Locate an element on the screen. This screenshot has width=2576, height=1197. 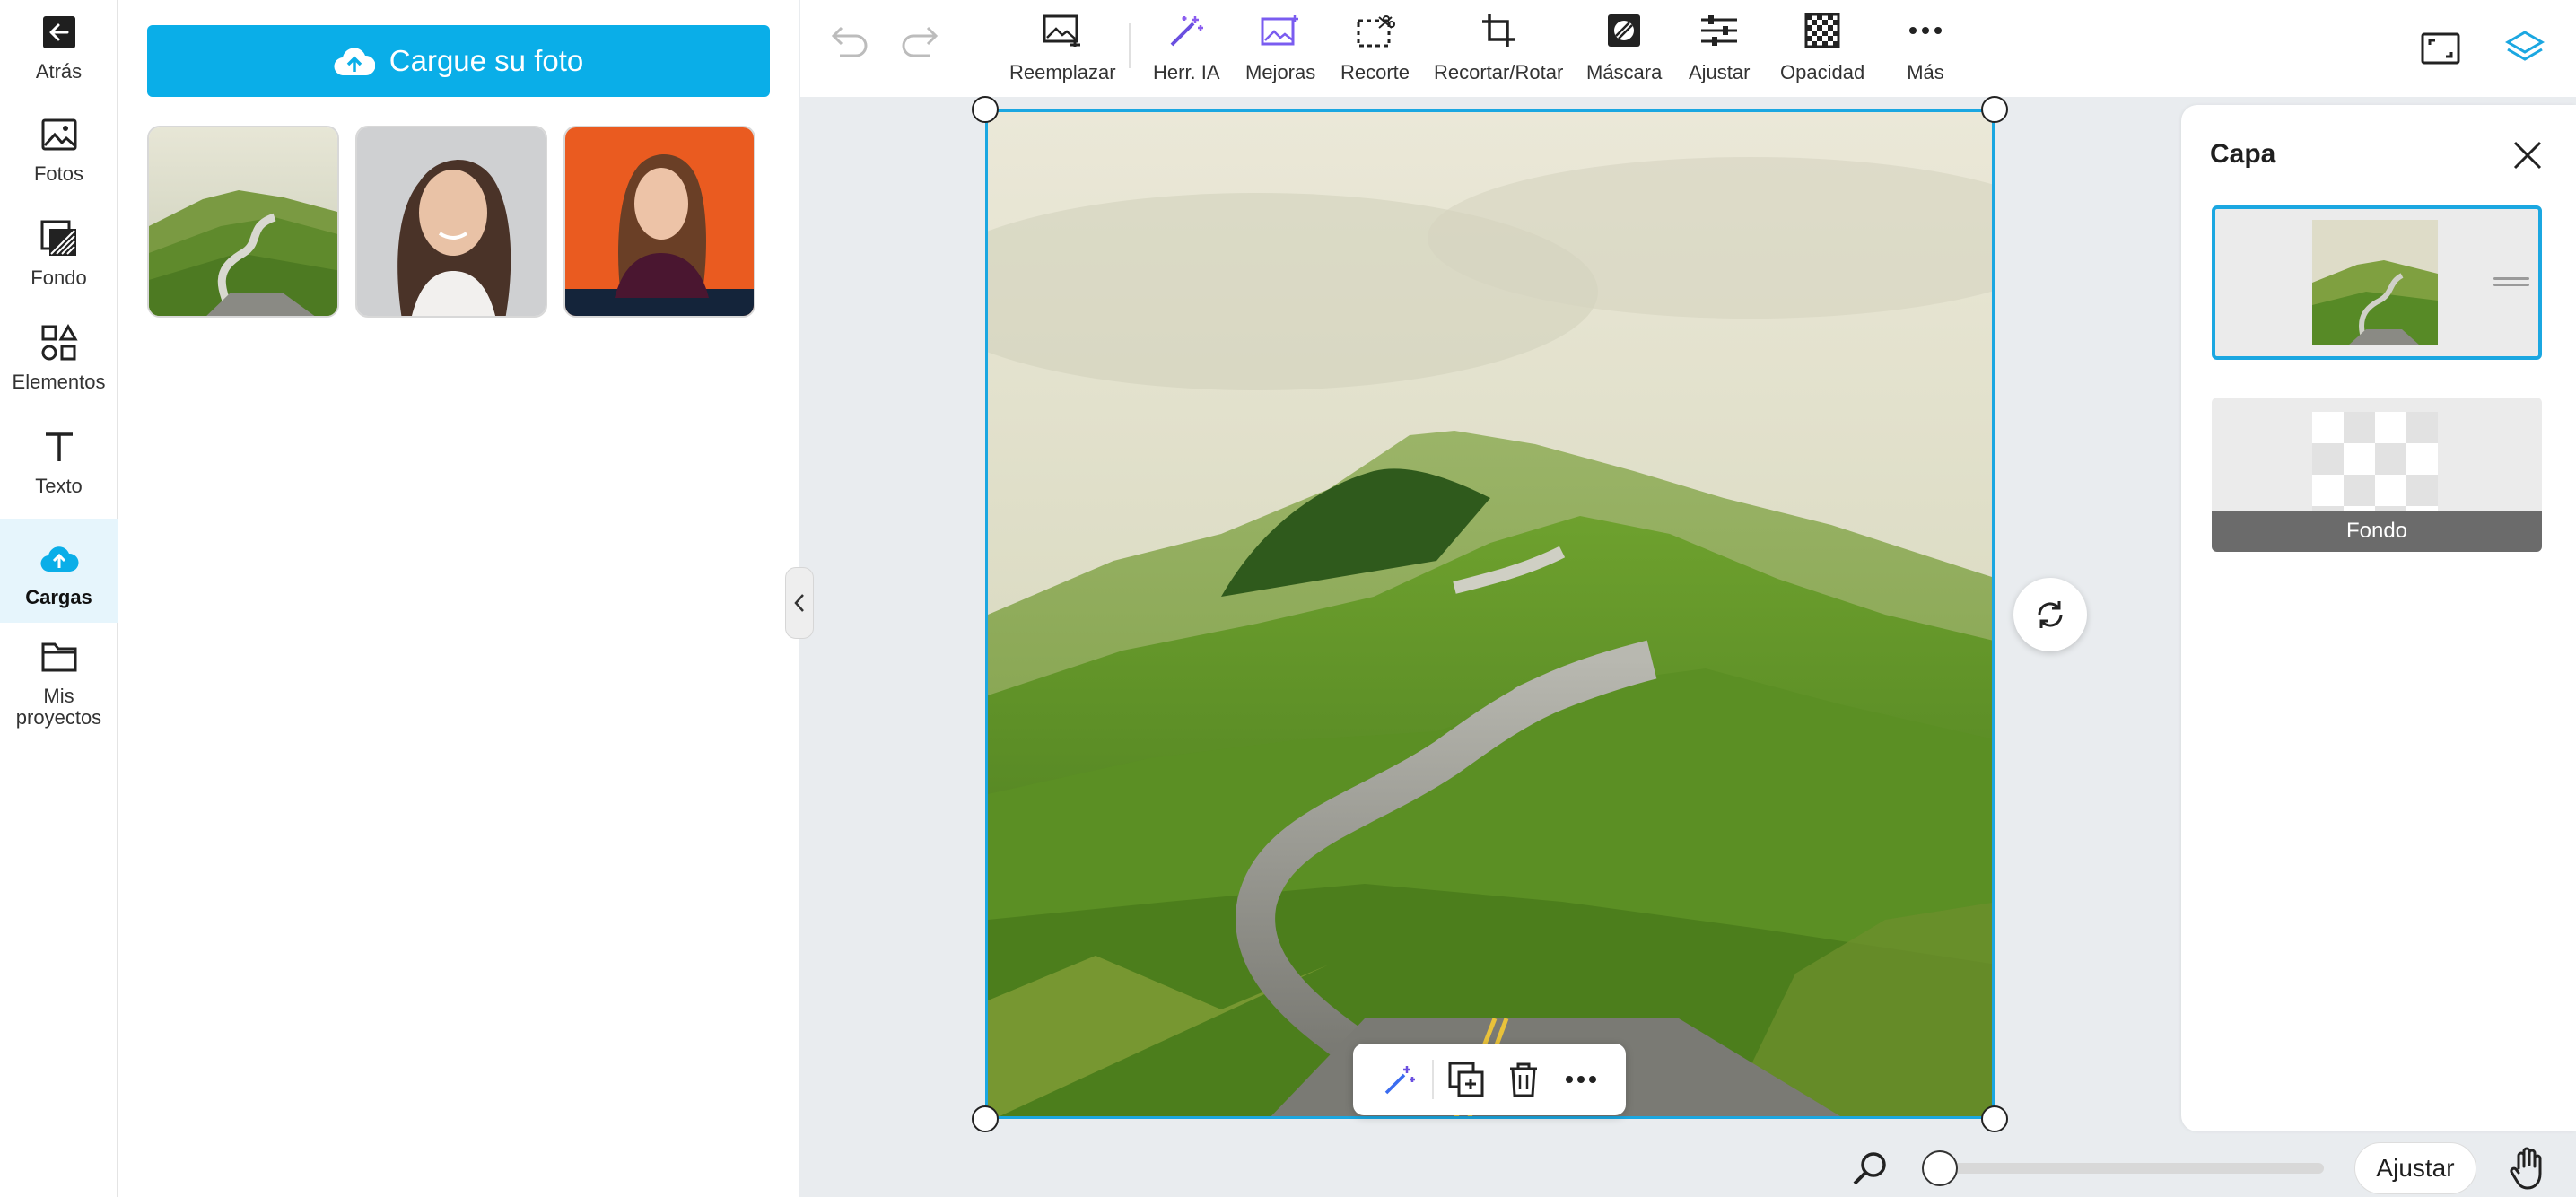
layer-item-photo is located at coordinates (2377, 282).